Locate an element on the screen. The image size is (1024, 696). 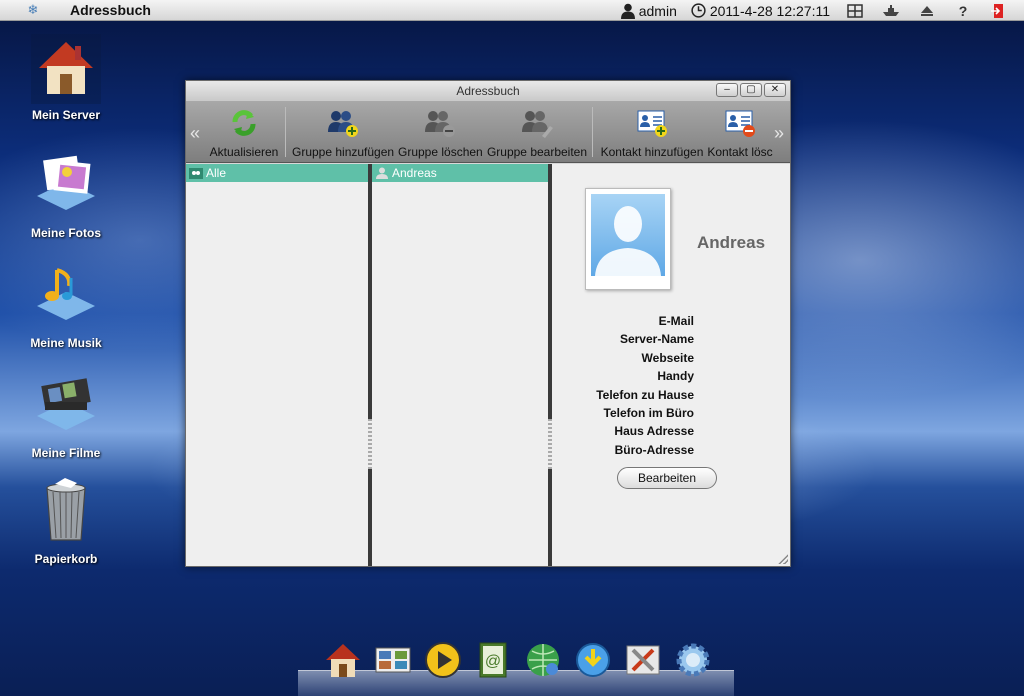
contact-list: Andreas is located at coordinates (460, 365).